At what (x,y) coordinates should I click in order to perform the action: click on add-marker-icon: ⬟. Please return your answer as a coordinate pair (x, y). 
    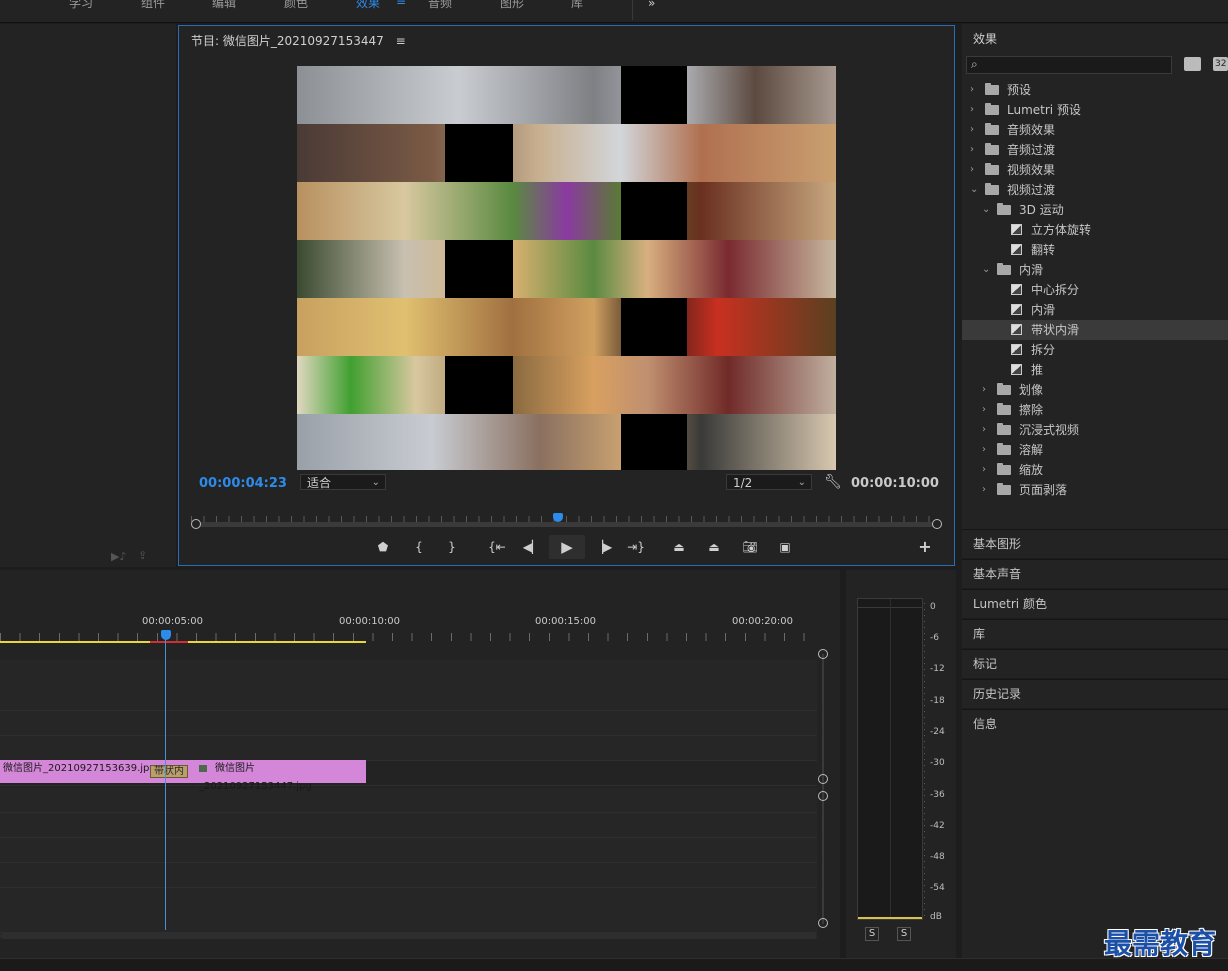
    Looking at the image, I should click on (383, 547).